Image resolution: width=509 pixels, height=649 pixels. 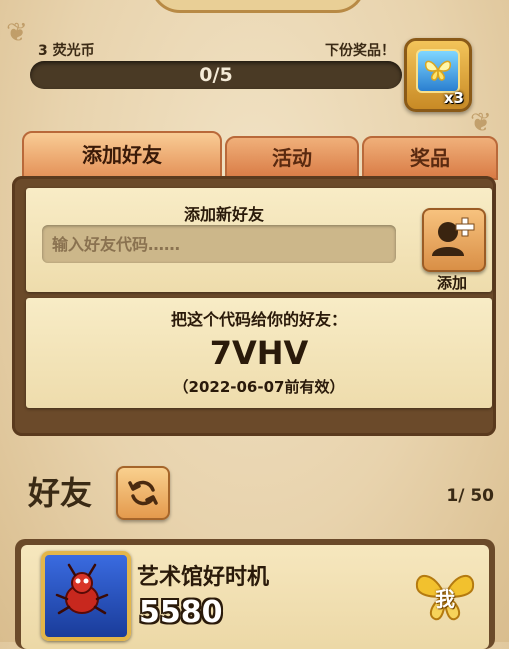 I want to click on next-reward-box: x3, so click(x=438, y=75).